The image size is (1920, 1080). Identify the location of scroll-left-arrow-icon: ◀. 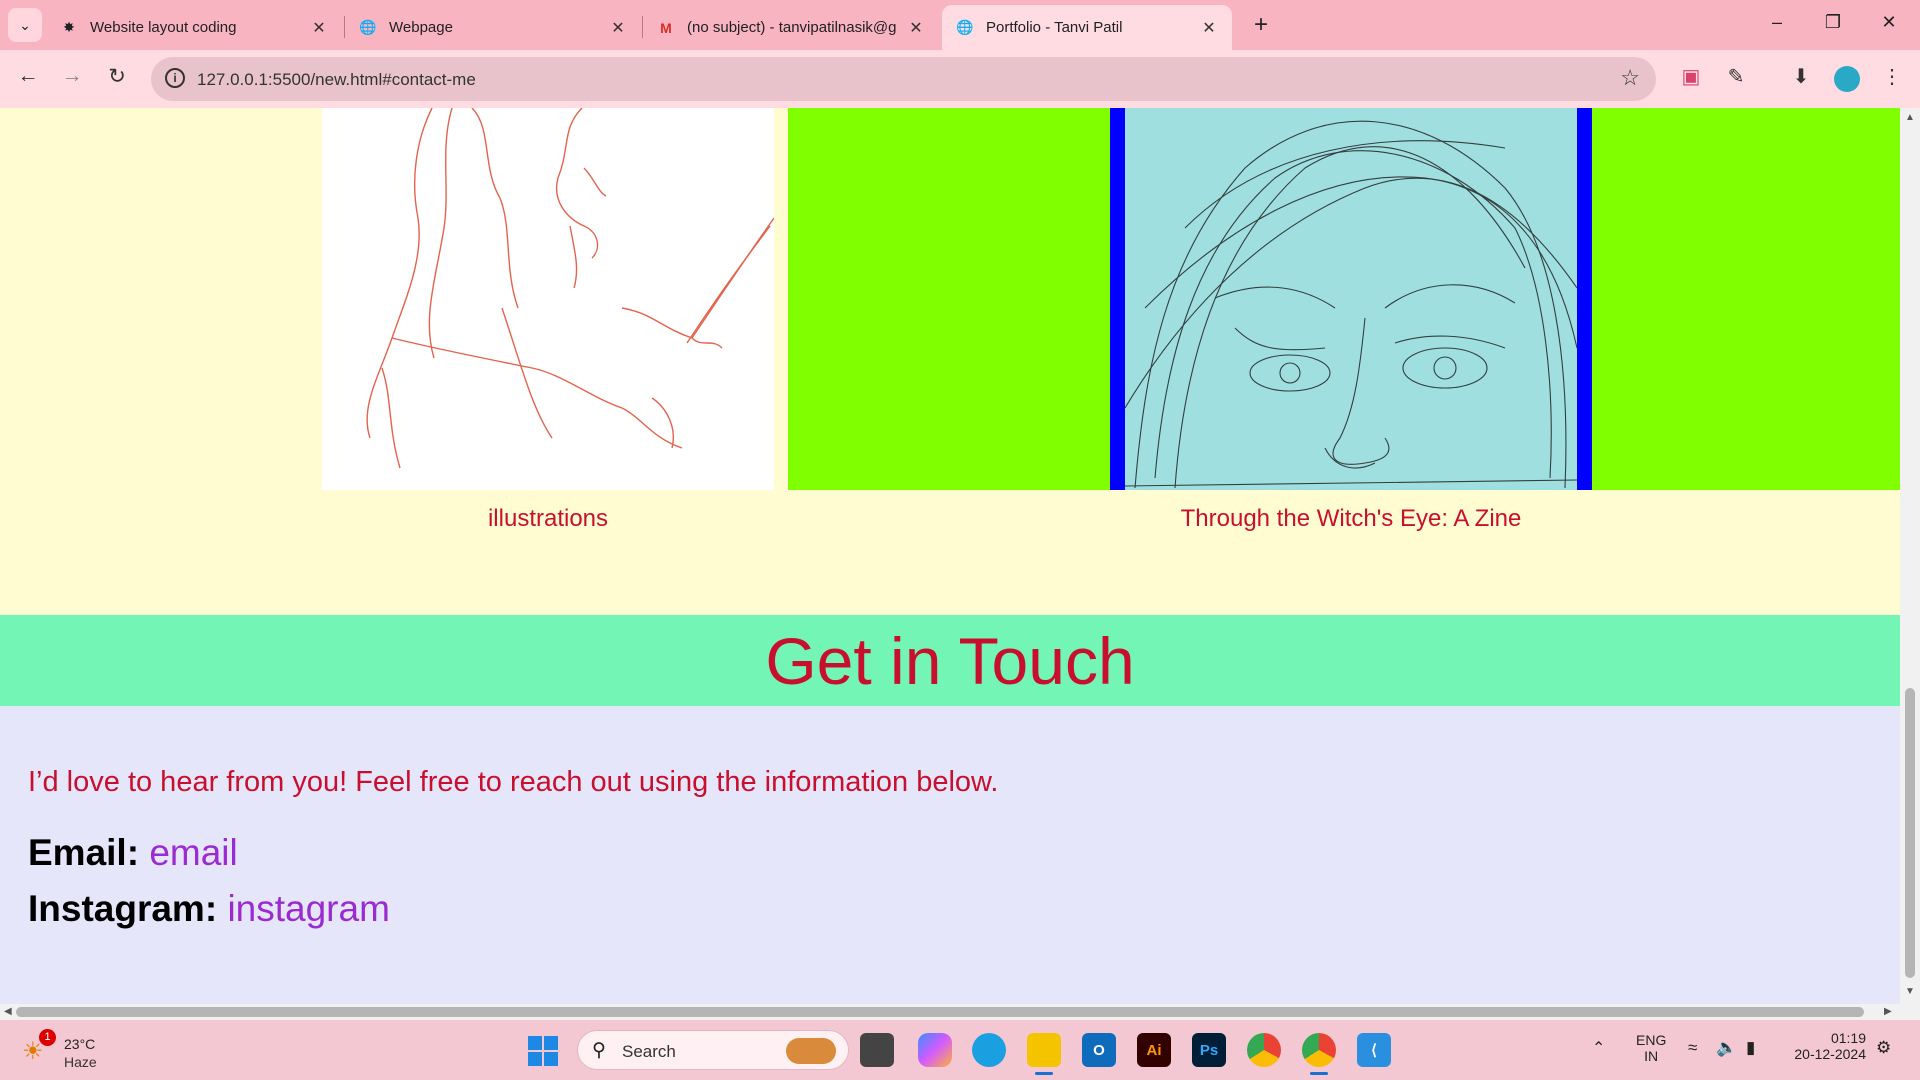
(8, 1011).